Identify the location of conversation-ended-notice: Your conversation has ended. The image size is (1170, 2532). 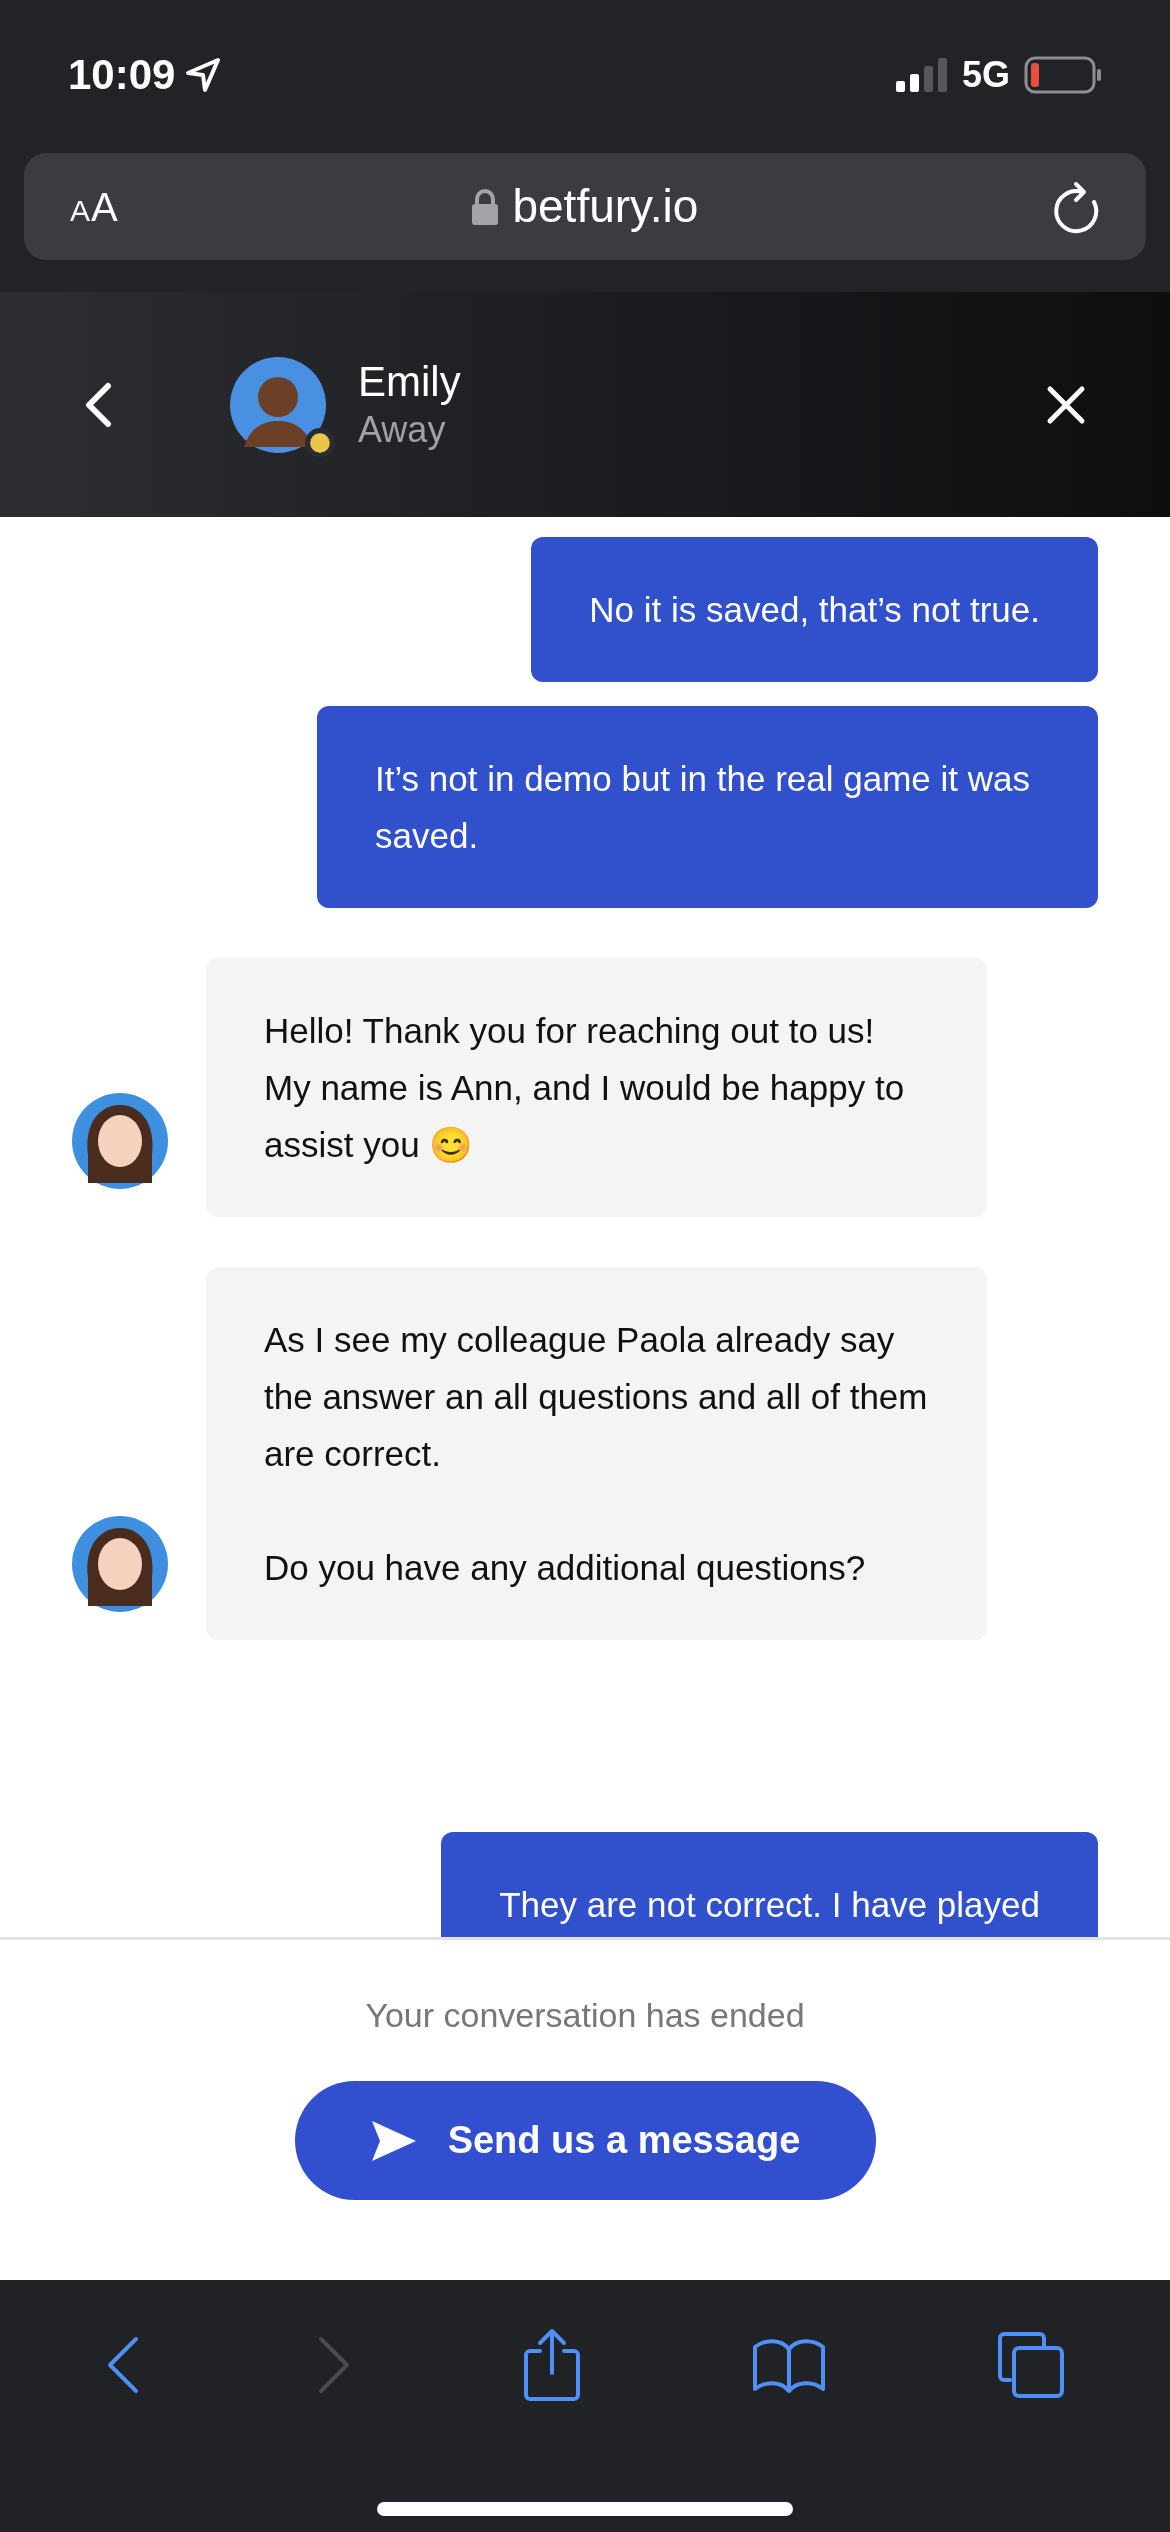
(585, 2015).